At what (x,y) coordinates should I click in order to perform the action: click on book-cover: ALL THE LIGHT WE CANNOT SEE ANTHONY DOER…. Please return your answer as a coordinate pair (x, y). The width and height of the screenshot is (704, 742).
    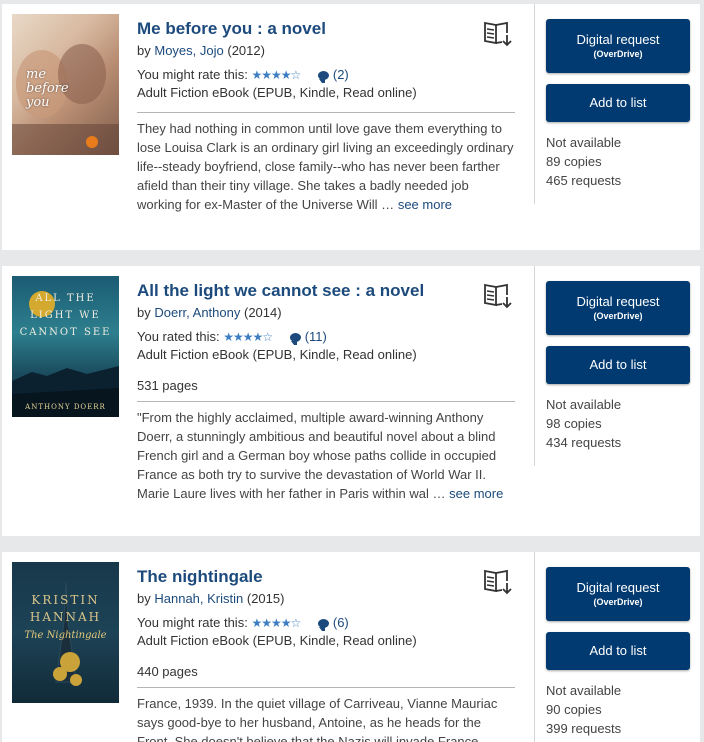
    Looking at the image, I should click on (65, 346).